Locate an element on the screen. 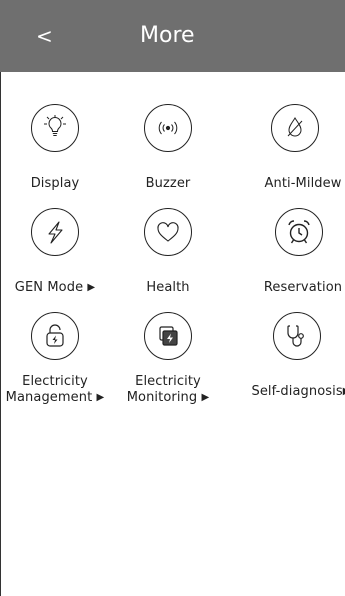  self-diagnosis-text: Self-diagnosis is located at coordinates (297, 391).